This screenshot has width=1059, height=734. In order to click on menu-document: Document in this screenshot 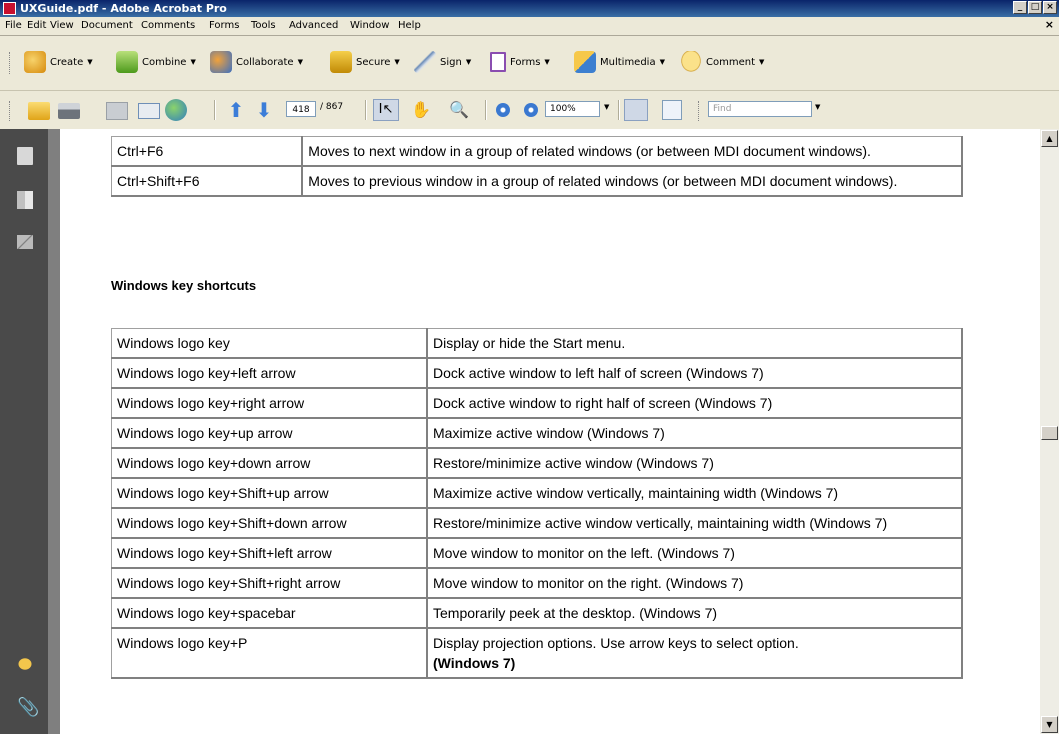, I will do `click(107, 26)`.